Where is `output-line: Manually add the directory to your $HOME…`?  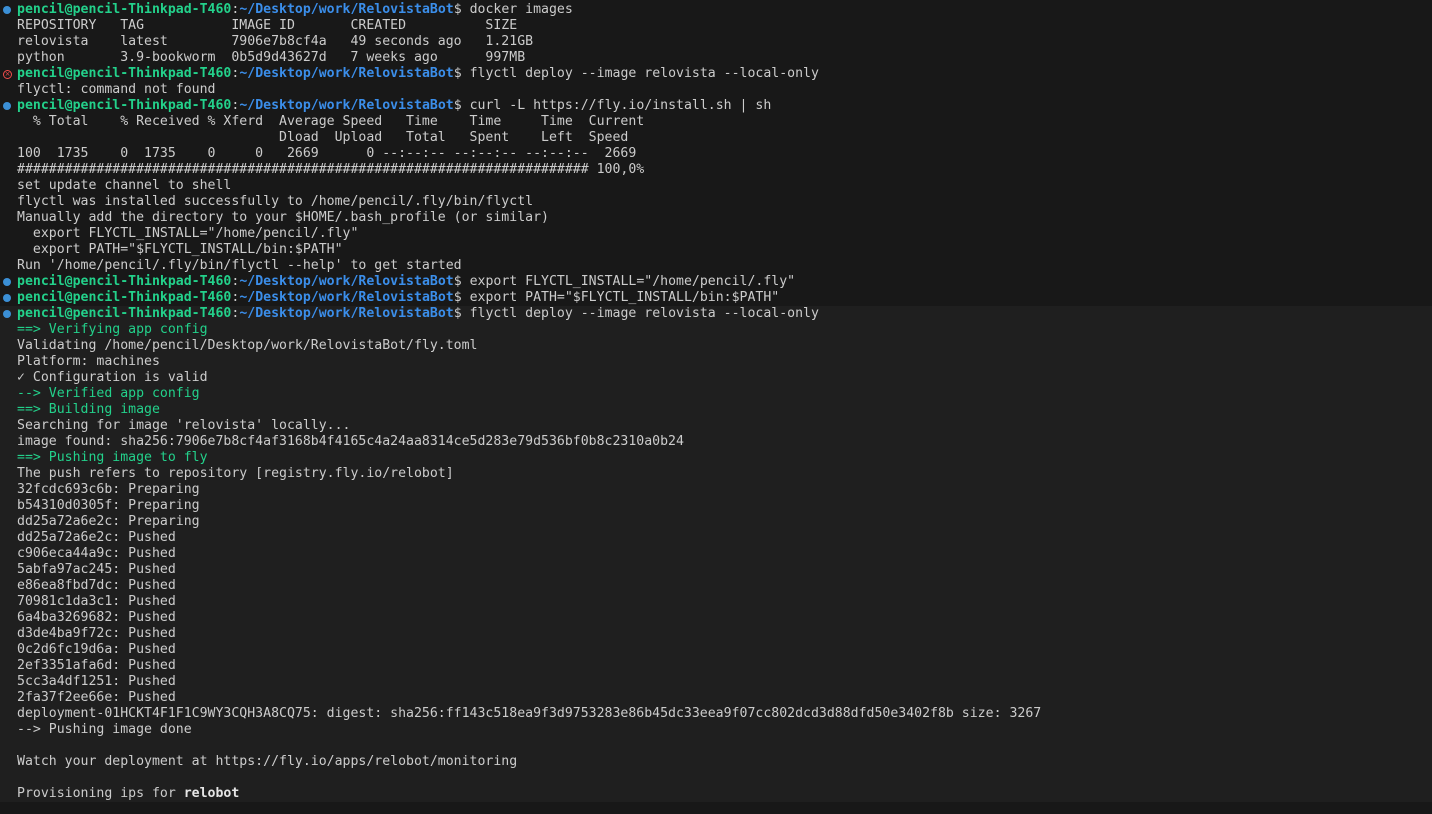
output-line: Manually add the directory to your $HOME… is located at coordinates (283, 218).